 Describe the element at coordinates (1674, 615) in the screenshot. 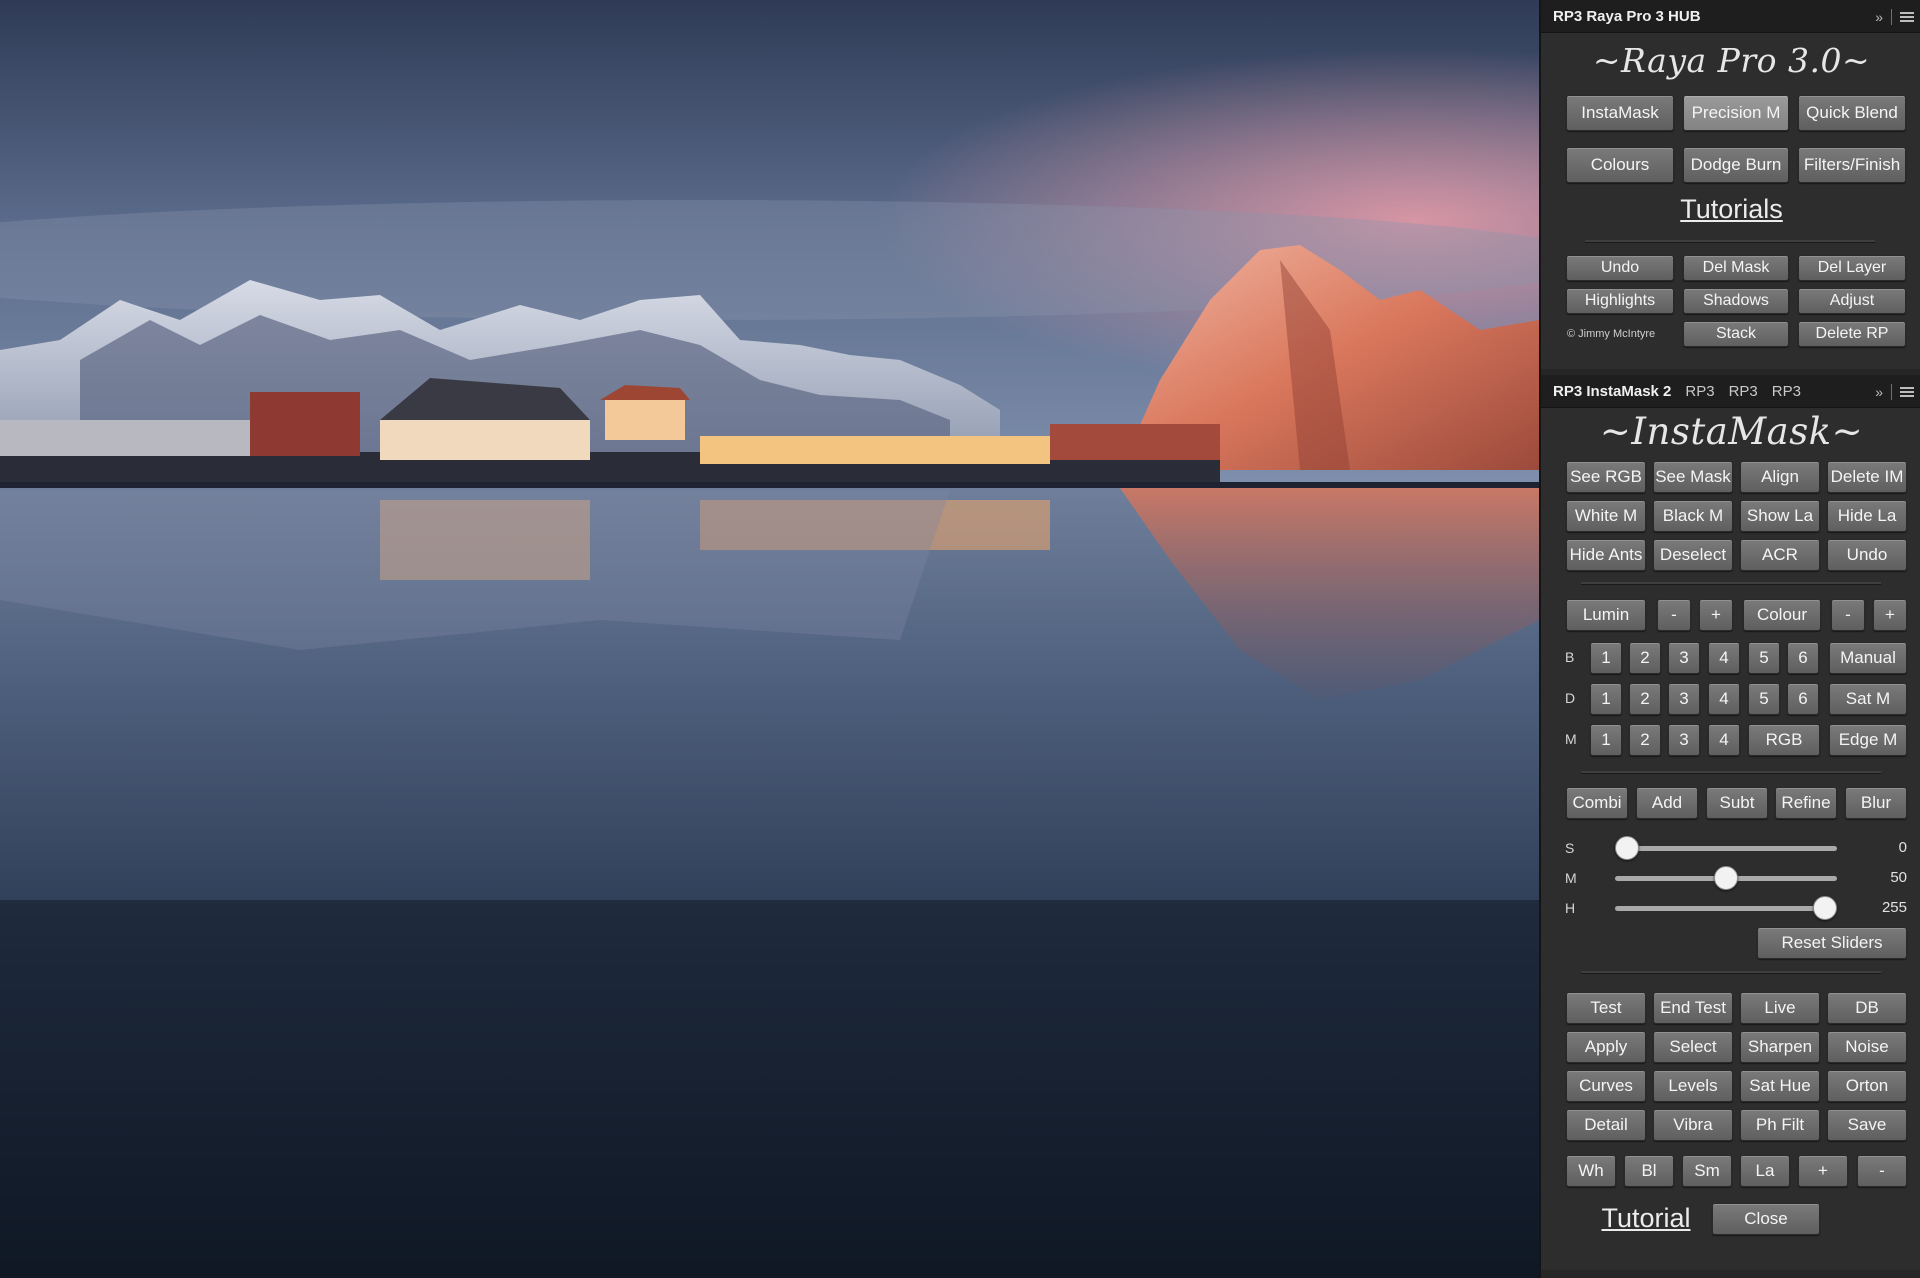

I see `lumin-minus-button: -` at that location.